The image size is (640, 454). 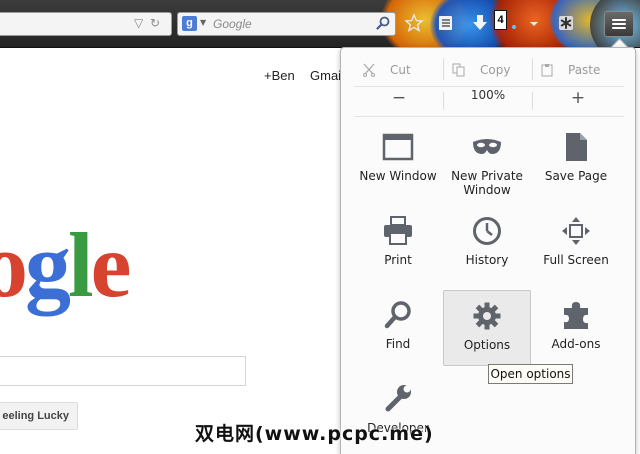 I want to click on hamburger-menu-button, so click(x=619, y=24).